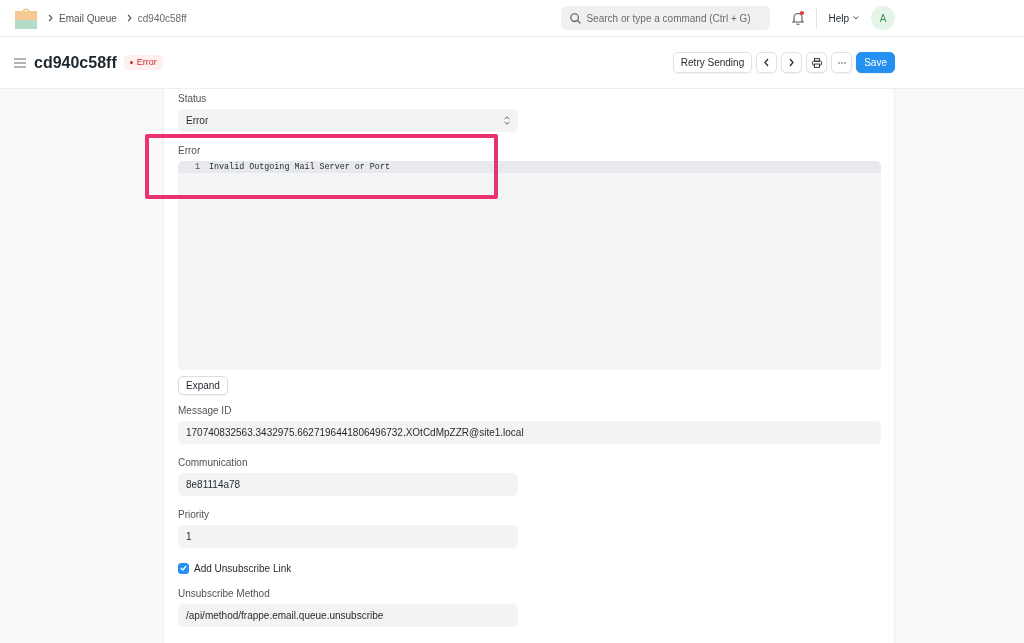  Describe the element at coordinates (348, 536) in the screenshot. I see `text-field: 1` at that location.